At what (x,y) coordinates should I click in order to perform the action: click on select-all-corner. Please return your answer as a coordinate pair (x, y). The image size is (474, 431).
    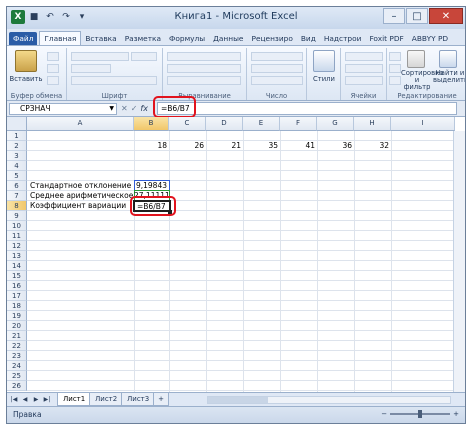
    Looking at the image, I should click on (17, 124).